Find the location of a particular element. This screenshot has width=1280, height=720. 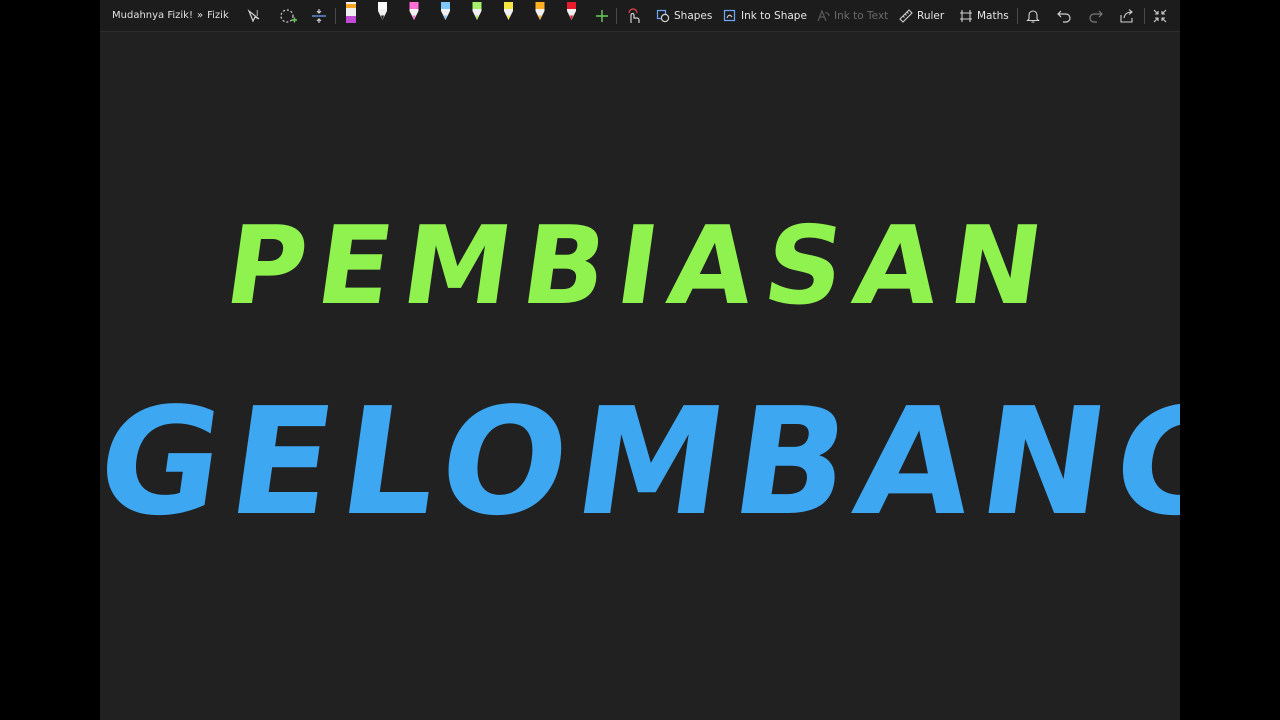

shapes-button: Shapes is located at coordinates (684, 15).